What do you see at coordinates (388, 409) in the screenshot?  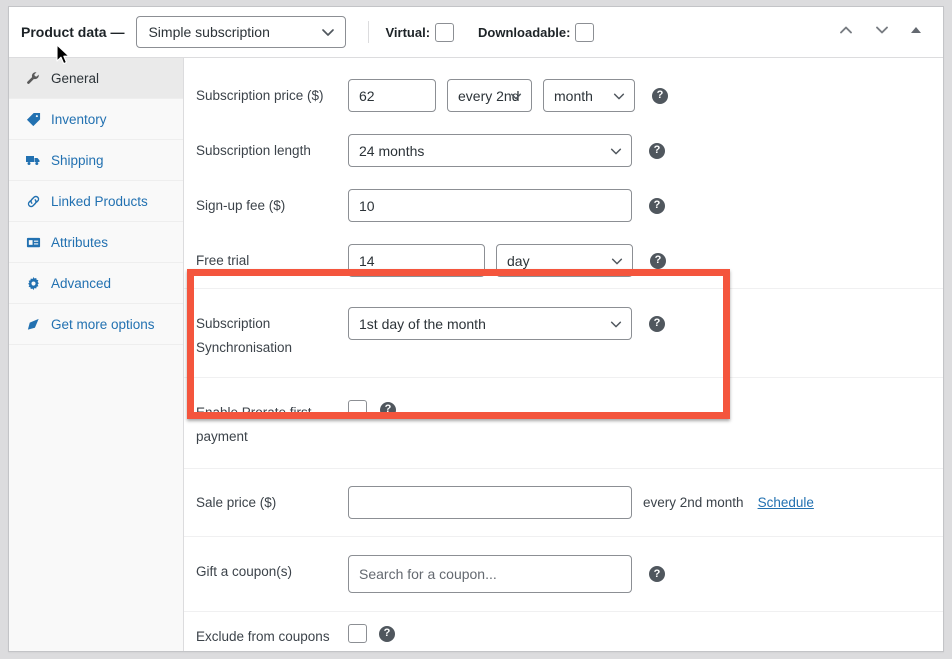 I see `prorate-first-payment-help-icon: ?` at bounding box center [388, 409].